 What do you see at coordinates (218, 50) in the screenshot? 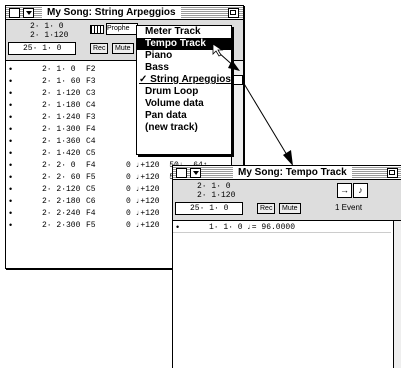
I see `mouse-cursor-icon` at bounding box center [218, 50].